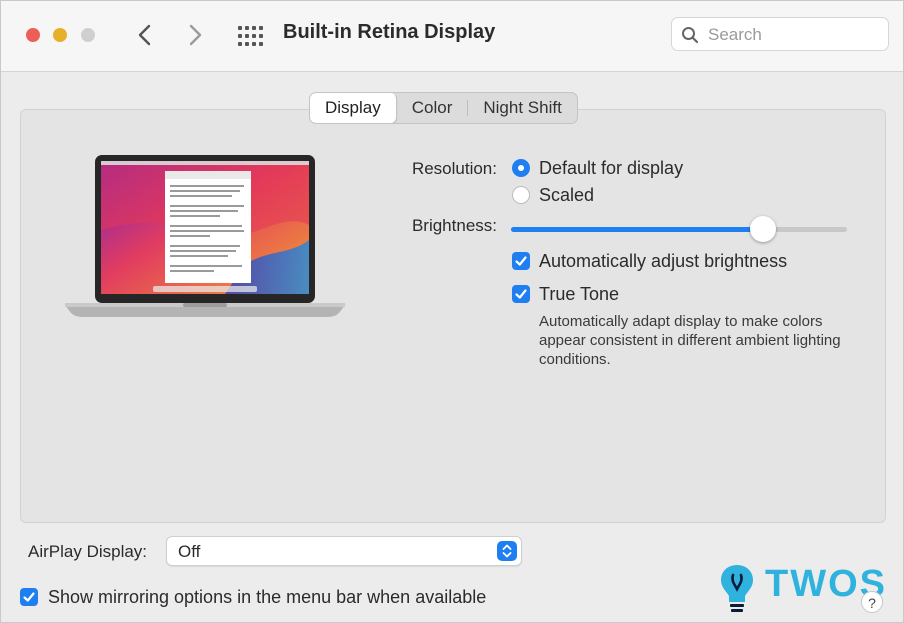  I want to click on resolution-label: Resolution:, so click(454, 168).